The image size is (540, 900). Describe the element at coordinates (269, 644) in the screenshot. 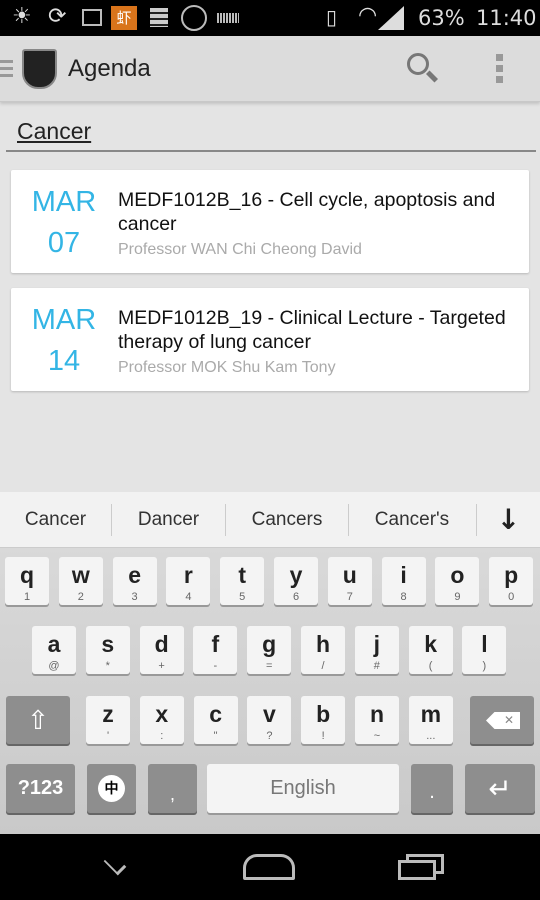

I see `key-label: g` at that location.